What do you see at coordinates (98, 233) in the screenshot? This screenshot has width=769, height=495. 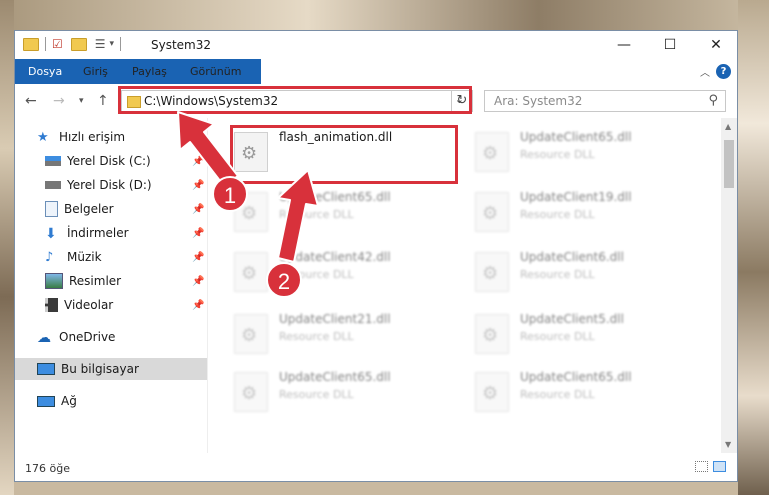 I see `sidebar-item-label: İndirmeler` at bounding box center [98, 233].